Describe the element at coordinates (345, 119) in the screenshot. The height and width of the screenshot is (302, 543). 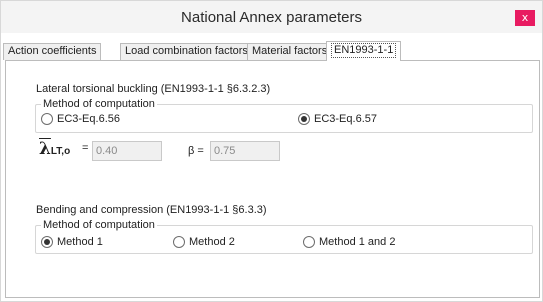
I see `radio-label: EC3-Eq.6.57` at that location.